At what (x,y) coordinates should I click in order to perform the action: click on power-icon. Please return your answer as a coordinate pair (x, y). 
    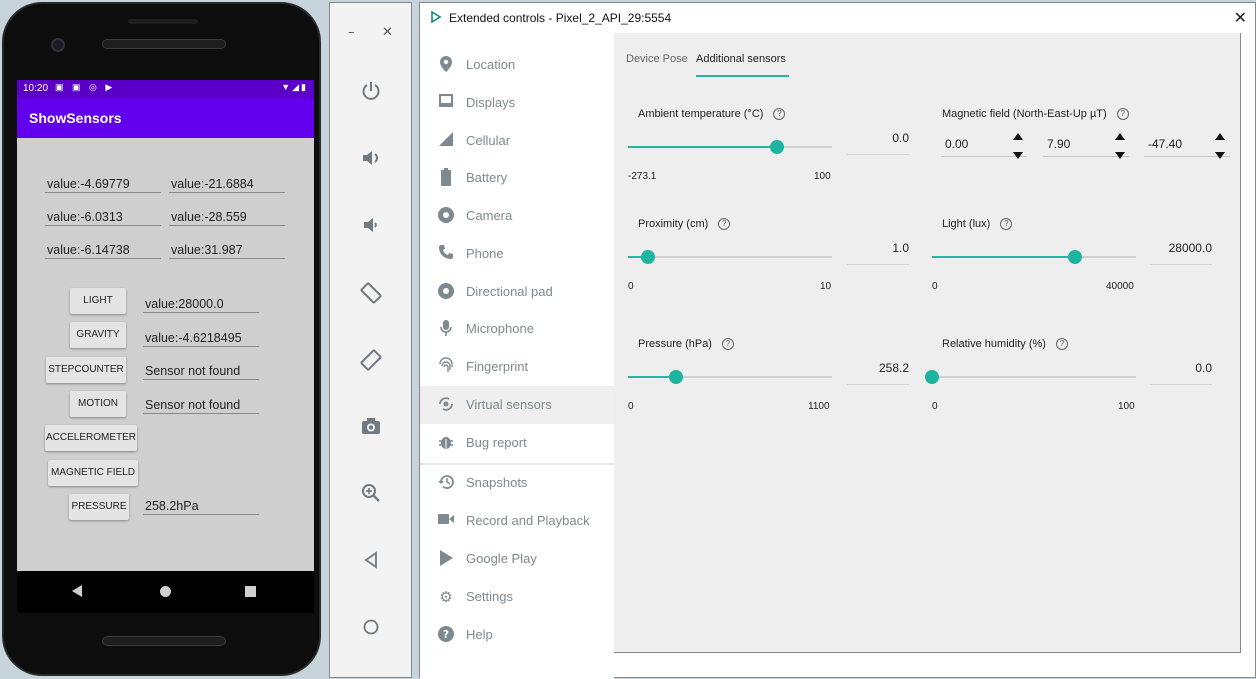
    Looking at the image, I should click on (371, 95).